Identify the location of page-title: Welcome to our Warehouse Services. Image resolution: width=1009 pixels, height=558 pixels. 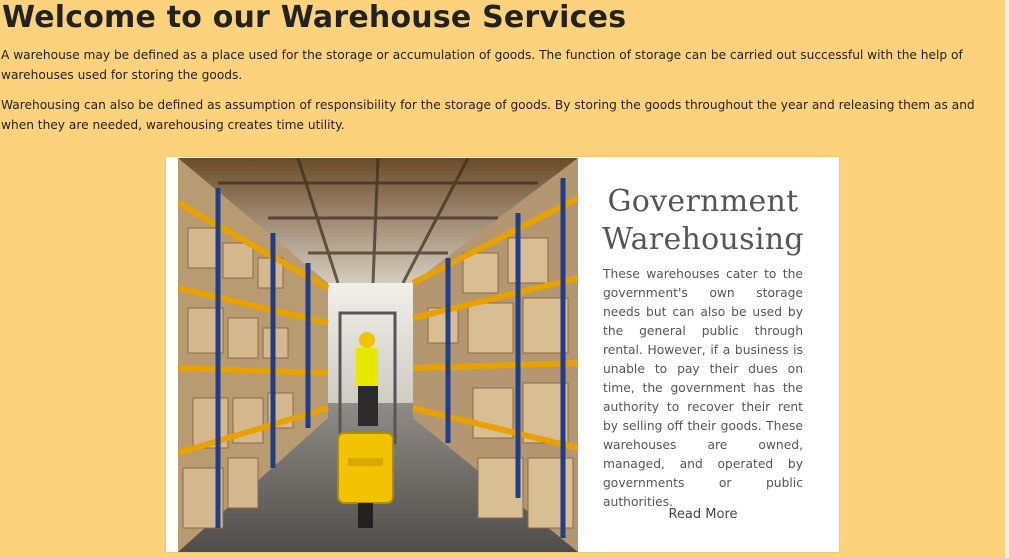
(314, 17).